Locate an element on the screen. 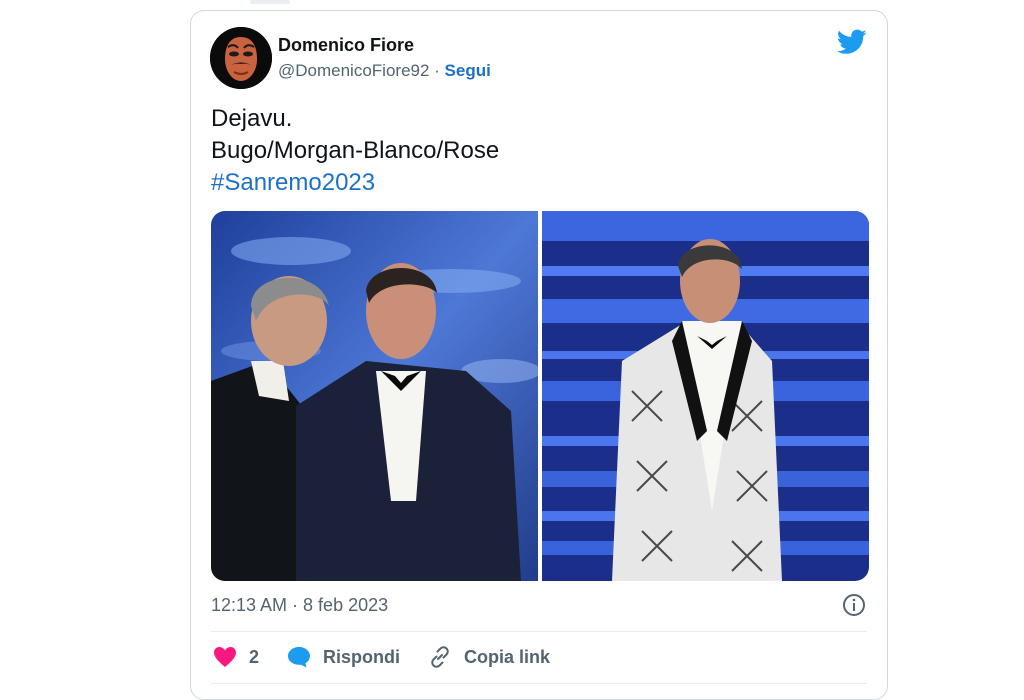  card-top-edge is located at coordinates (270, 2).